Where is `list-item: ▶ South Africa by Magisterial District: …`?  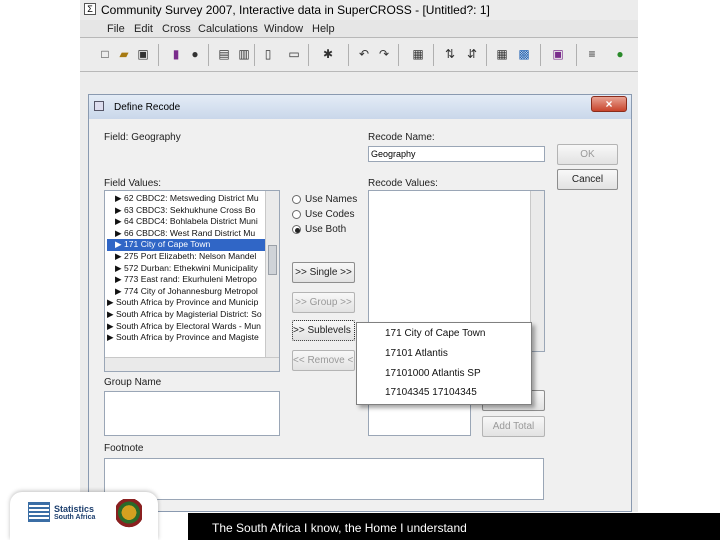
list-item: ▶ South Africa by Magisterial District: … is located at coordinates (187, 315).